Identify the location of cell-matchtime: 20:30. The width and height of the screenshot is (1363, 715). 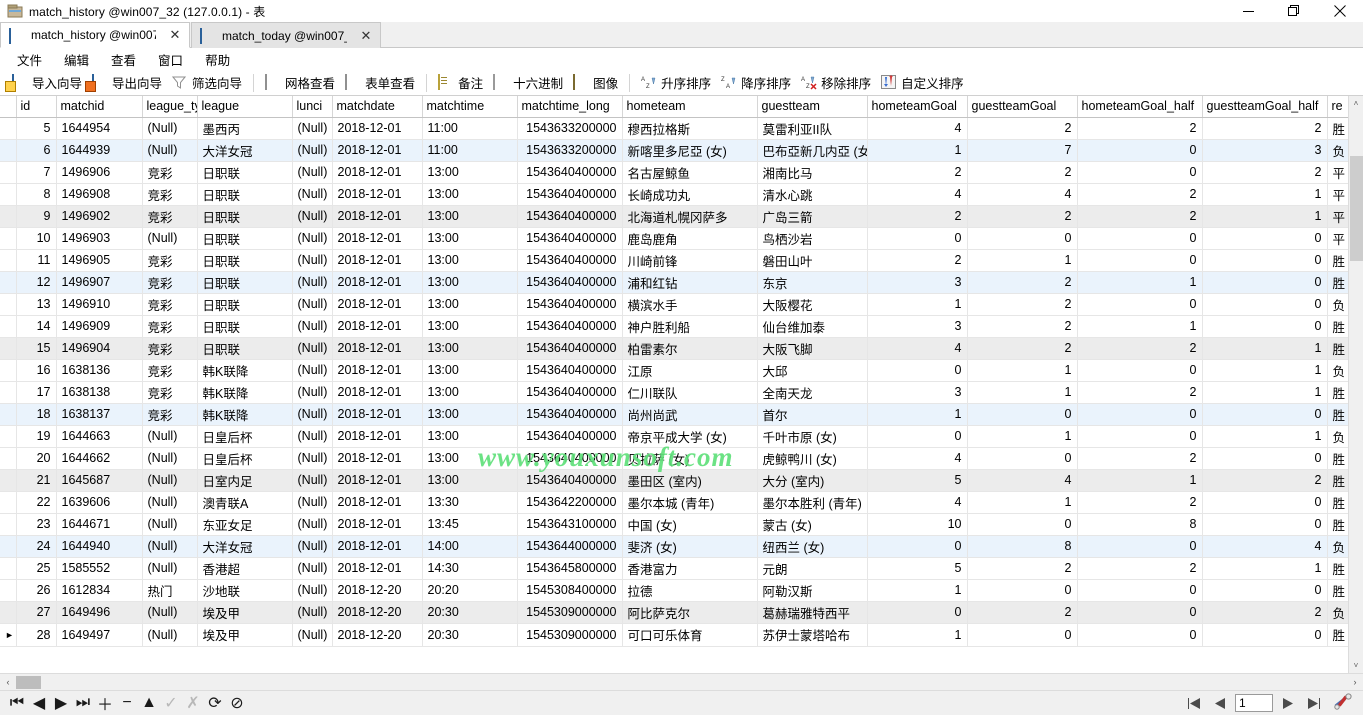
(470, 635).